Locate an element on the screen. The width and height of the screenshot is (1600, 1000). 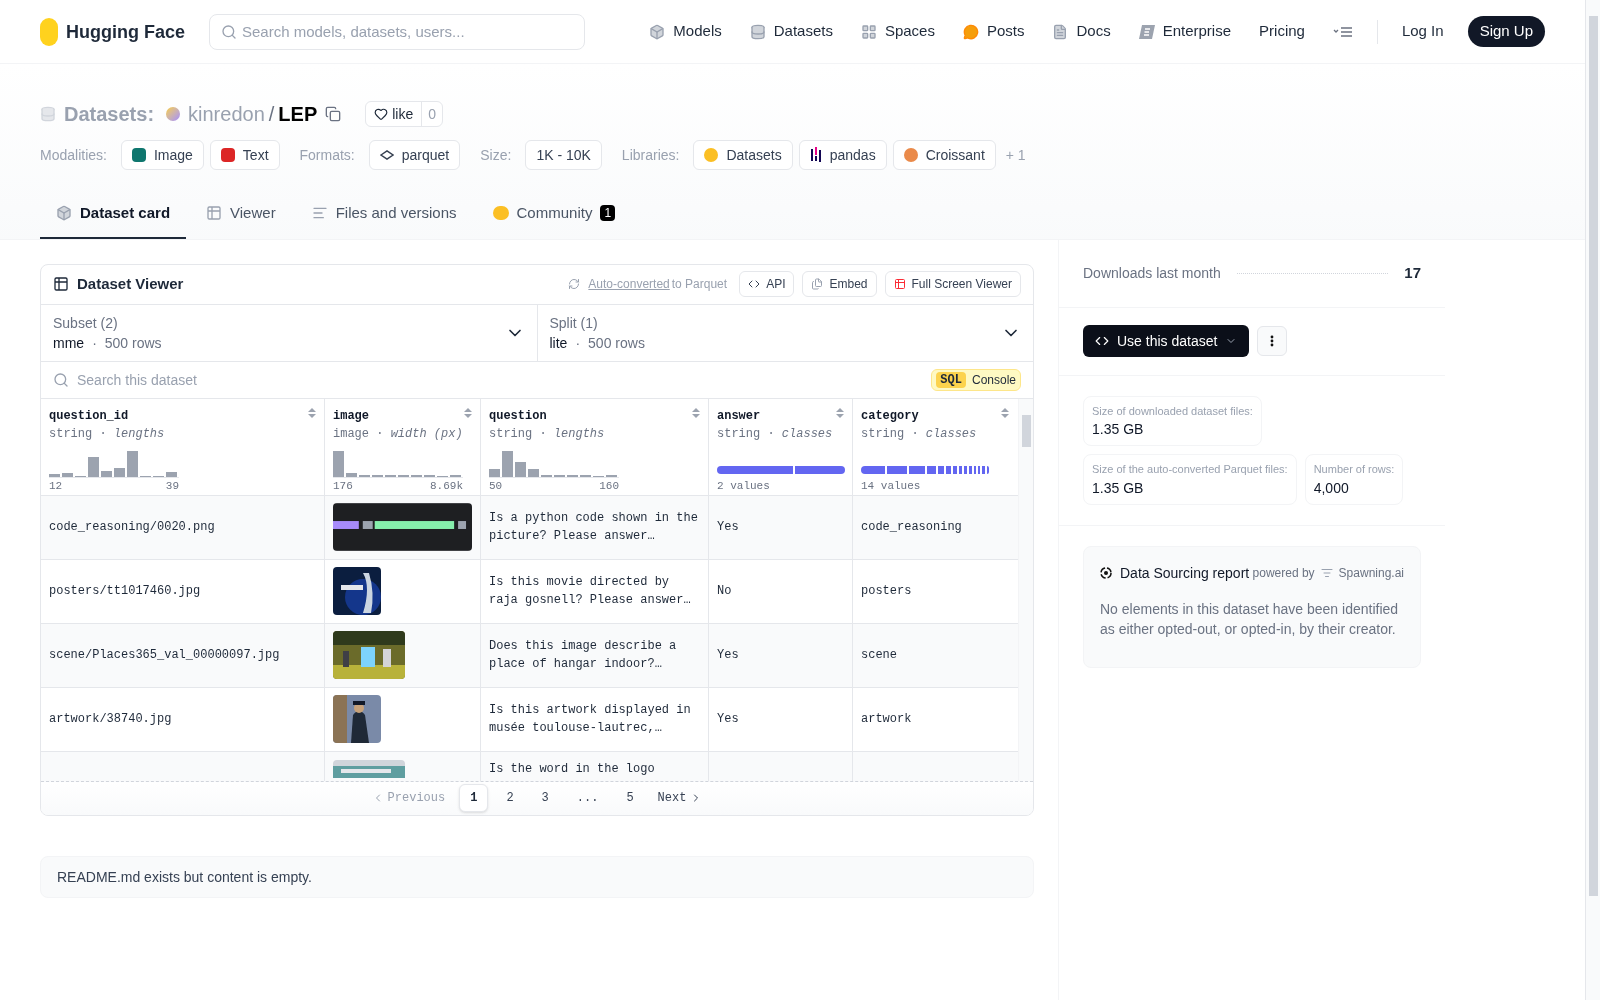
sql-console-button: SQL Console is located at coordinates (976, 379).